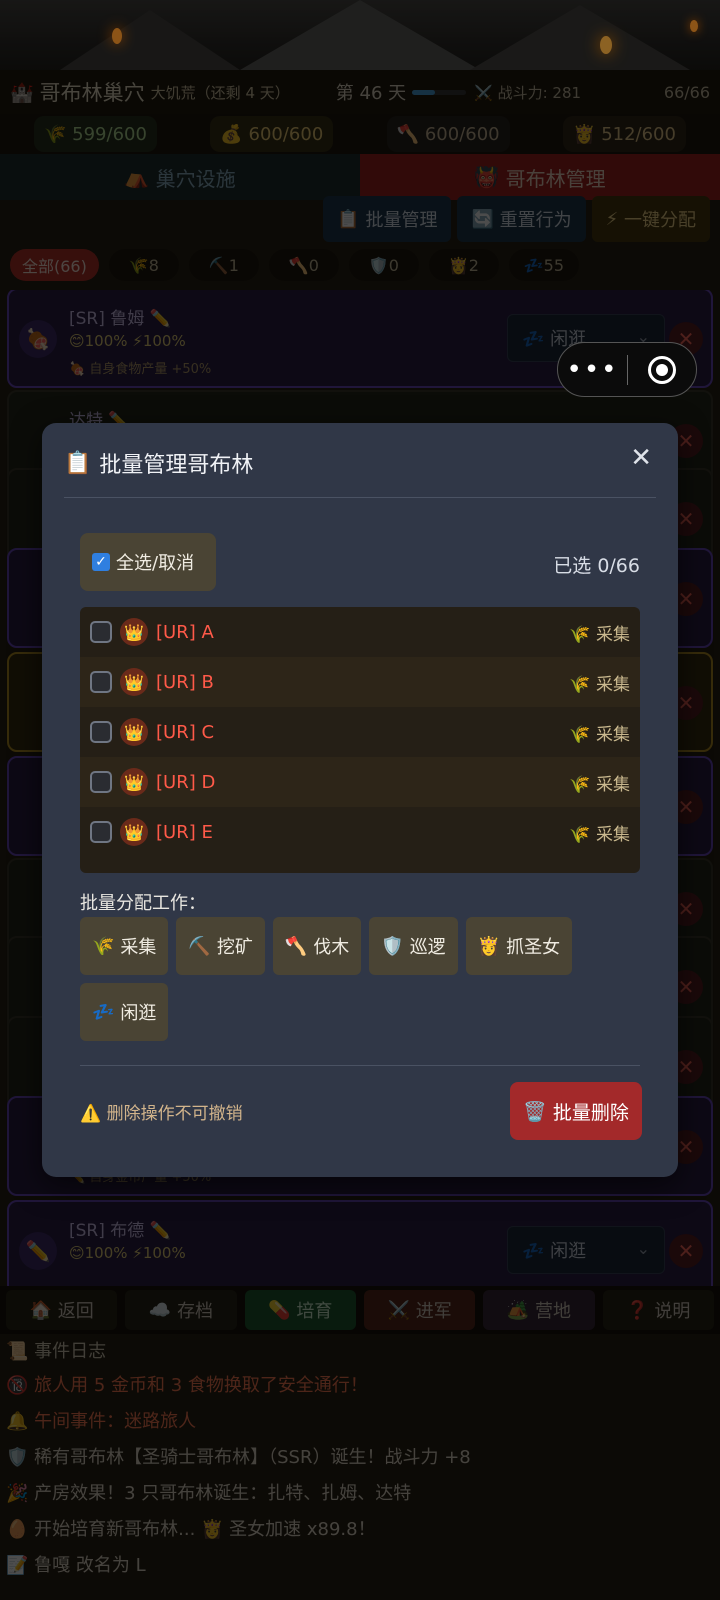 This screenshot has height=1600, width=720. Describe the element at coordinates (199, 946) in the screenshot. I see `pickaxe-icon: ⛏️` at that location.